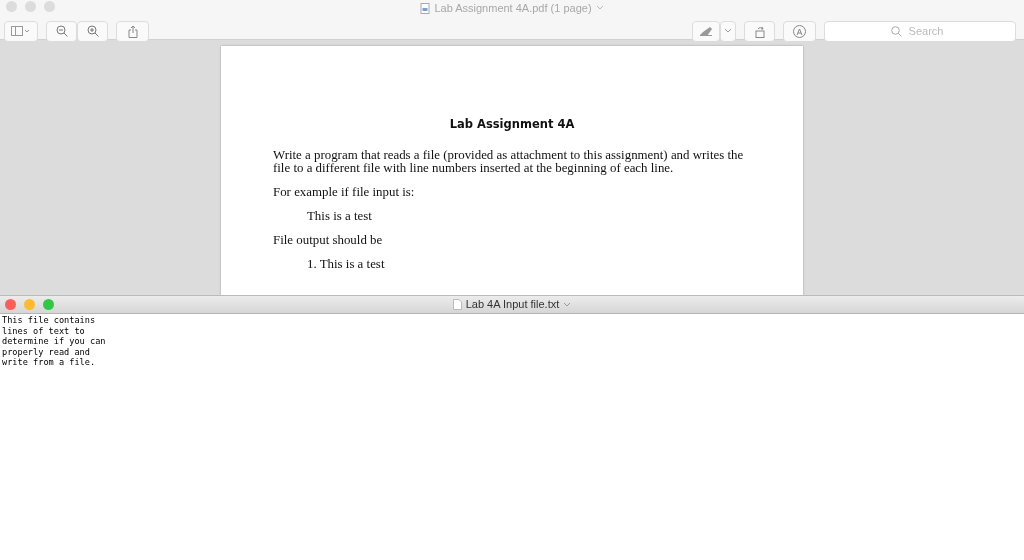 The image size is (1024, 560). I want to click on text-line: determine if you can, so click(54, 341).